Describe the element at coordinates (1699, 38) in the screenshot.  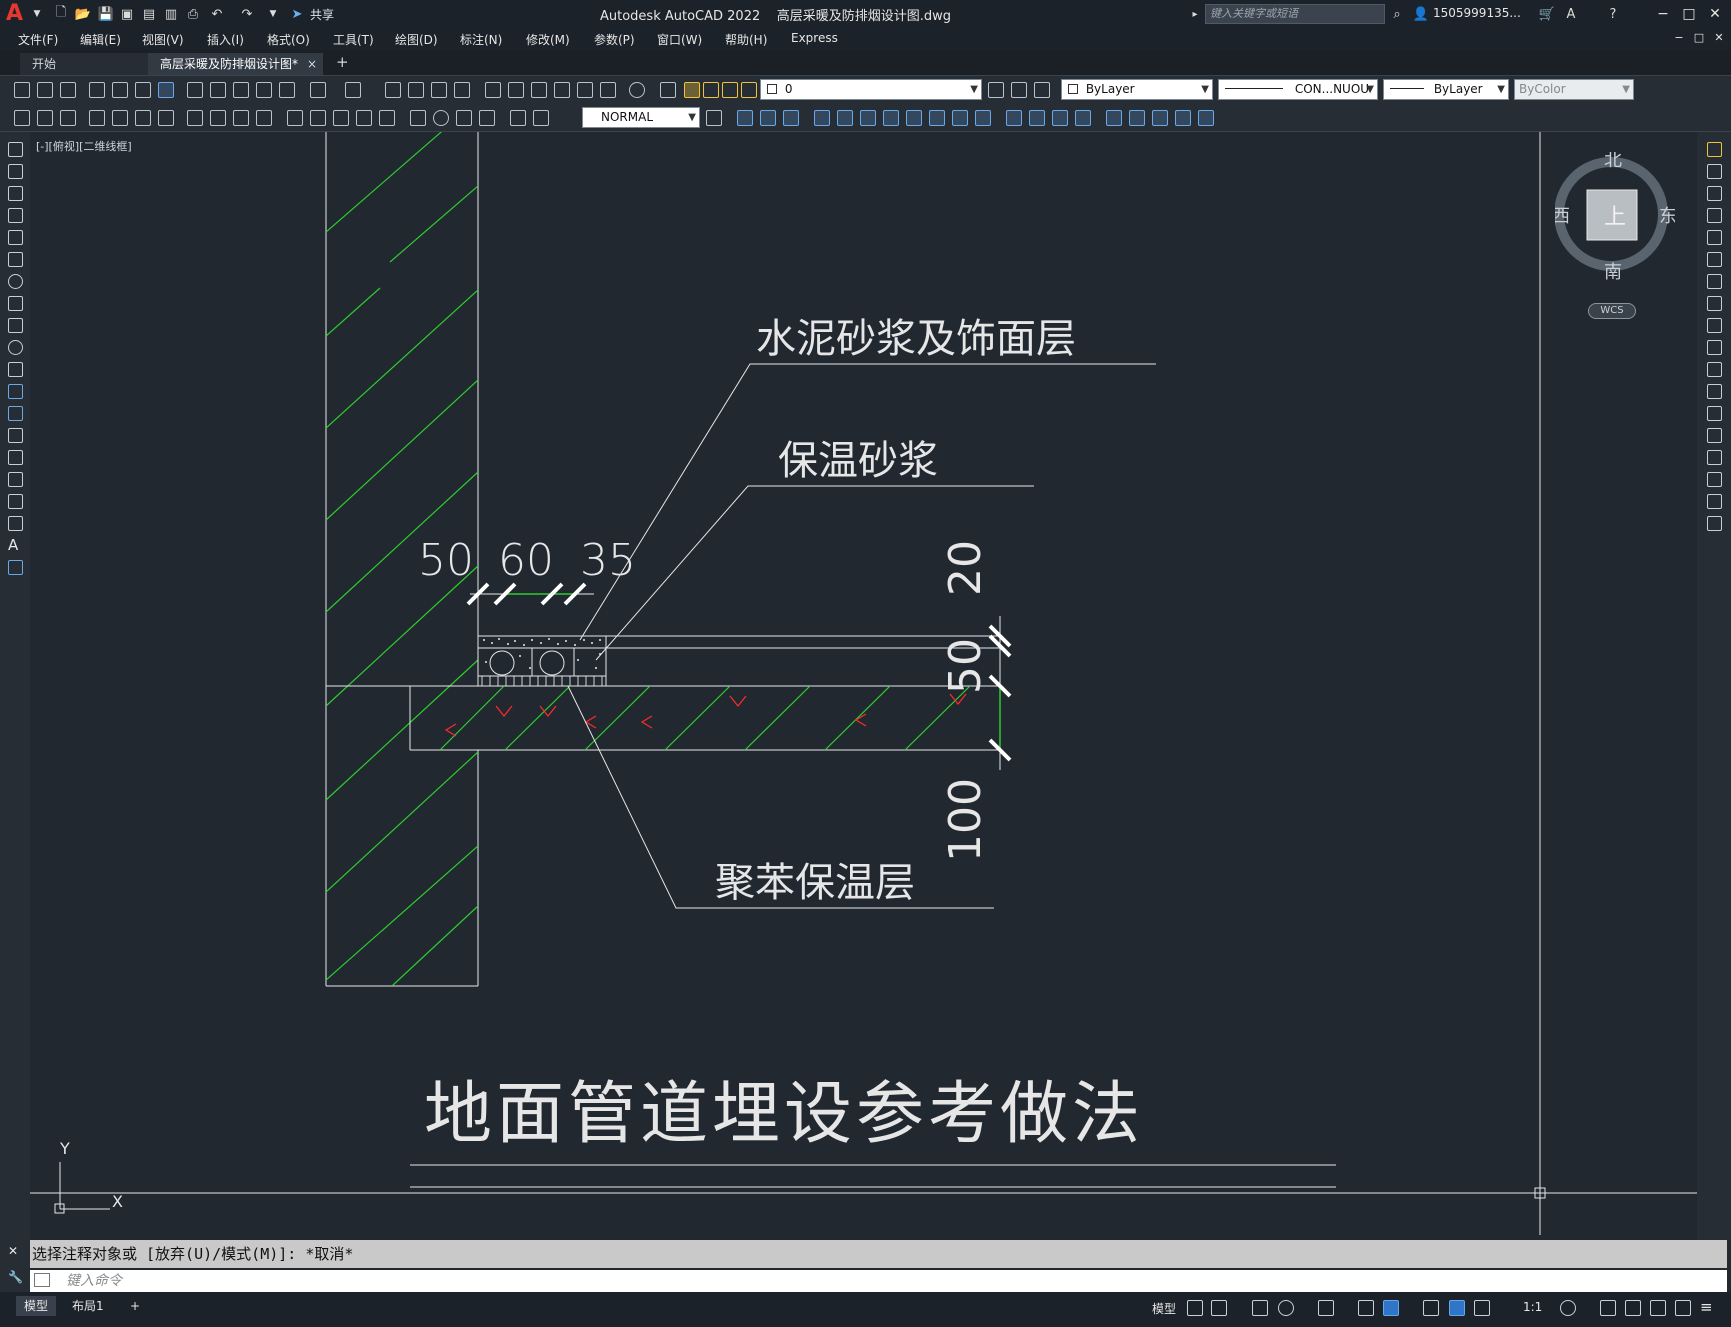
I see `doc-restore-button: □` at that location.